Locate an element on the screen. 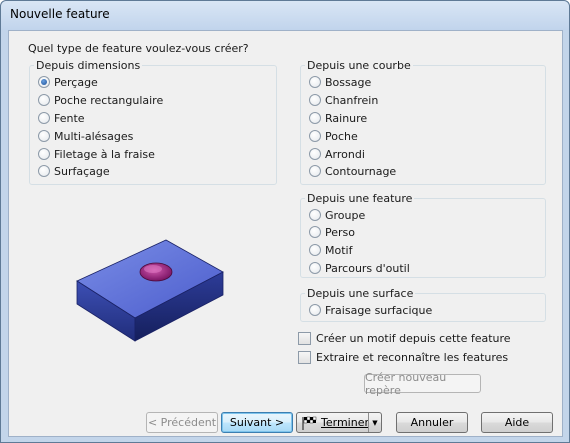 This screenshot has height=443, width=570. checkered-flag-icon is located at coordinates (309, 423).